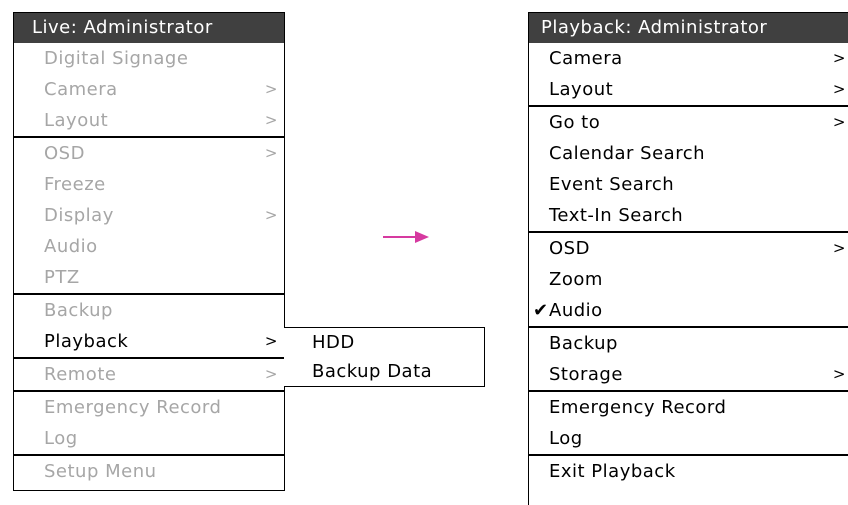 The height and width of the screenshot is (505, 848). Describe the element at coordinates (688, 89) in the screenshot. I see `playback-item-layout: Layout >` at that location.